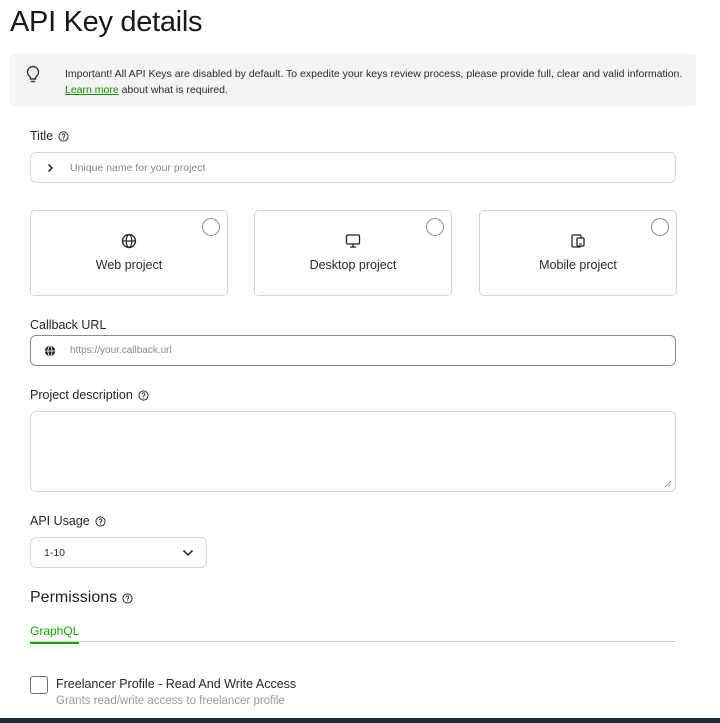  I want to click on tabs-divider, so click(353, 641).